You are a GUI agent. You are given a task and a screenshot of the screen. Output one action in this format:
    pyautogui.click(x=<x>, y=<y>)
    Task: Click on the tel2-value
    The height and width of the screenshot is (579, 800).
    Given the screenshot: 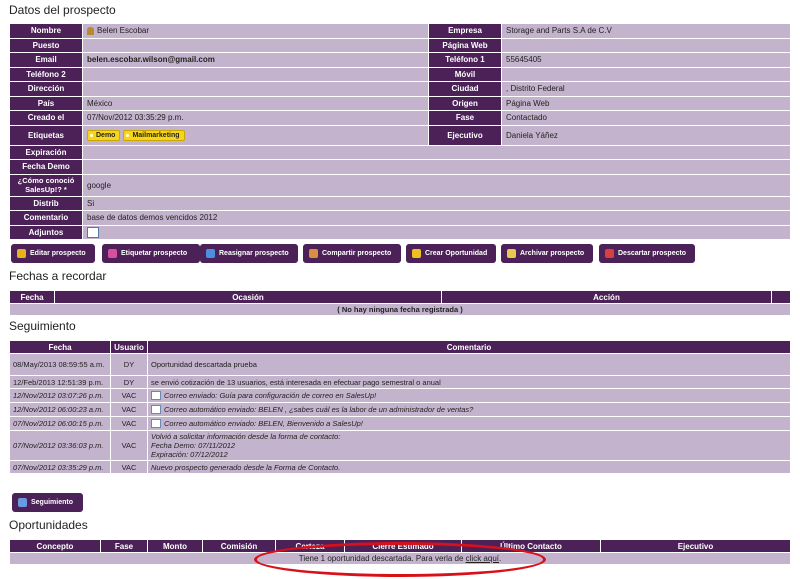 What is the action you would take?
    pyautogui.click(x=255, y=74)
    